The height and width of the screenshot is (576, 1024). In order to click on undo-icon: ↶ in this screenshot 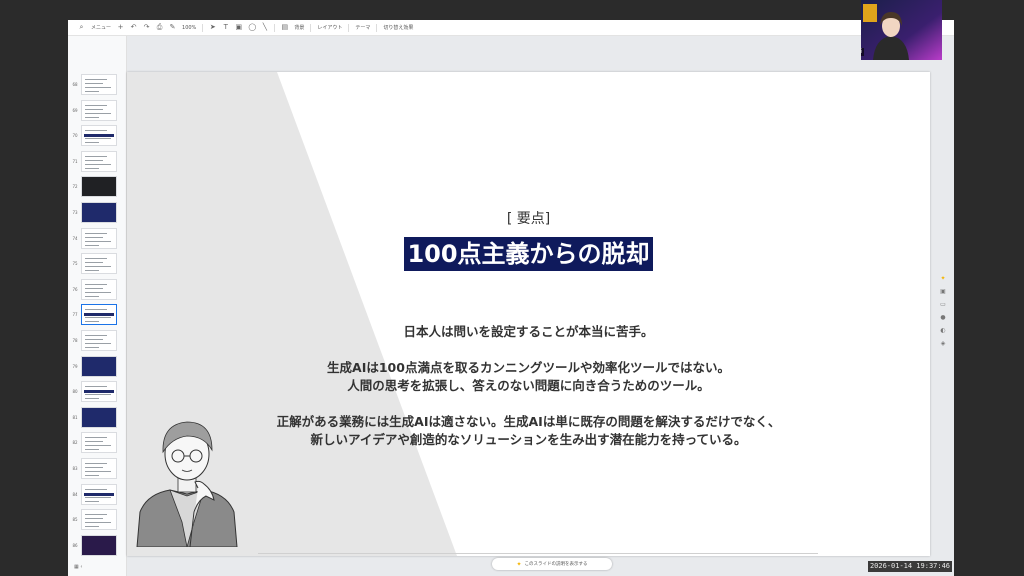, I will do `click(133, 27)`.